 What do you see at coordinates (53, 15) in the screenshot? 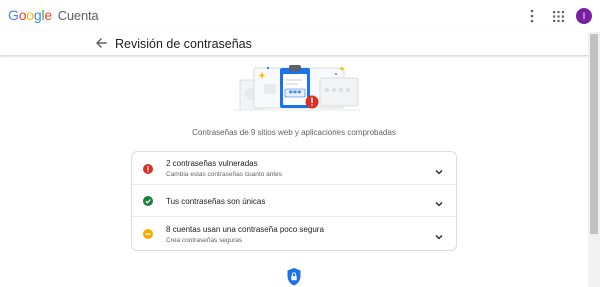
I see `google-account-logo: Google Cuenta` at bounding box center [53, 15].